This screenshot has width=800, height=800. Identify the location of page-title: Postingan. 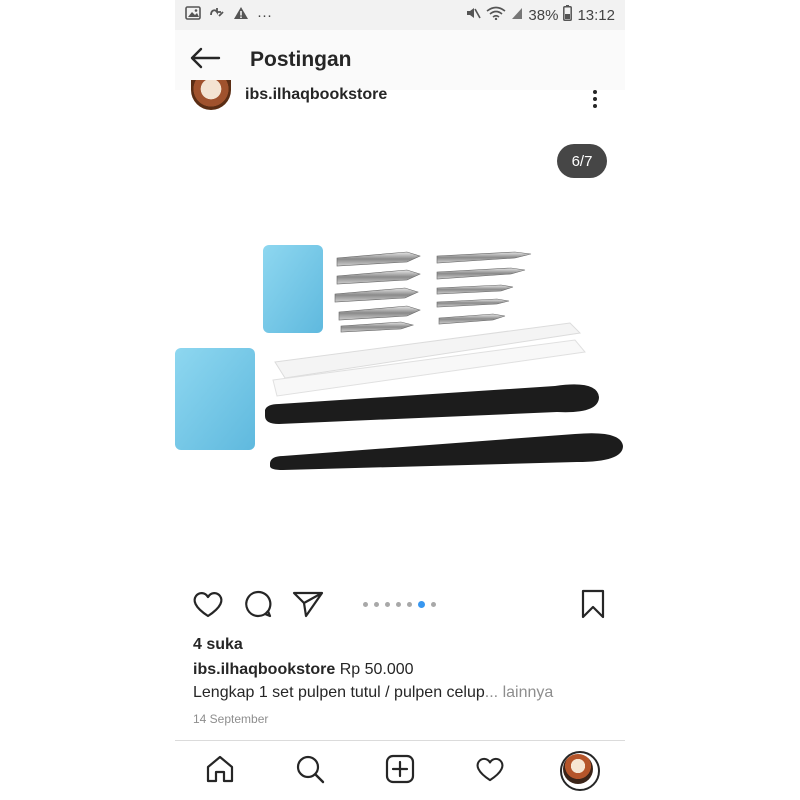
(301, 59).